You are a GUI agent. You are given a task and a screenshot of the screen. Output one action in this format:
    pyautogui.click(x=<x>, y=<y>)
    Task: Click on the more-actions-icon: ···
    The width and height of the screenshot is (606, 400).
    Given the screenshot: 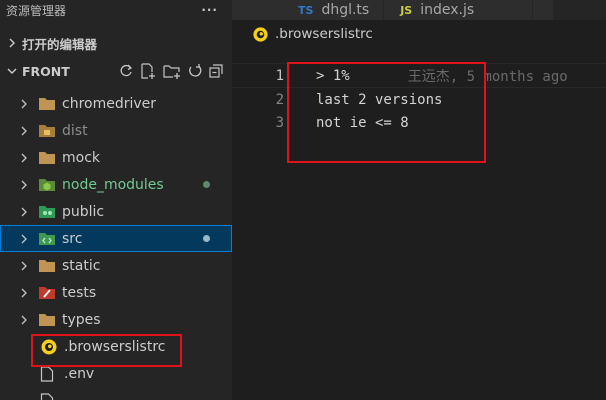 What is the action you would take?
    pyautogui.click(x=209, y=10)
    